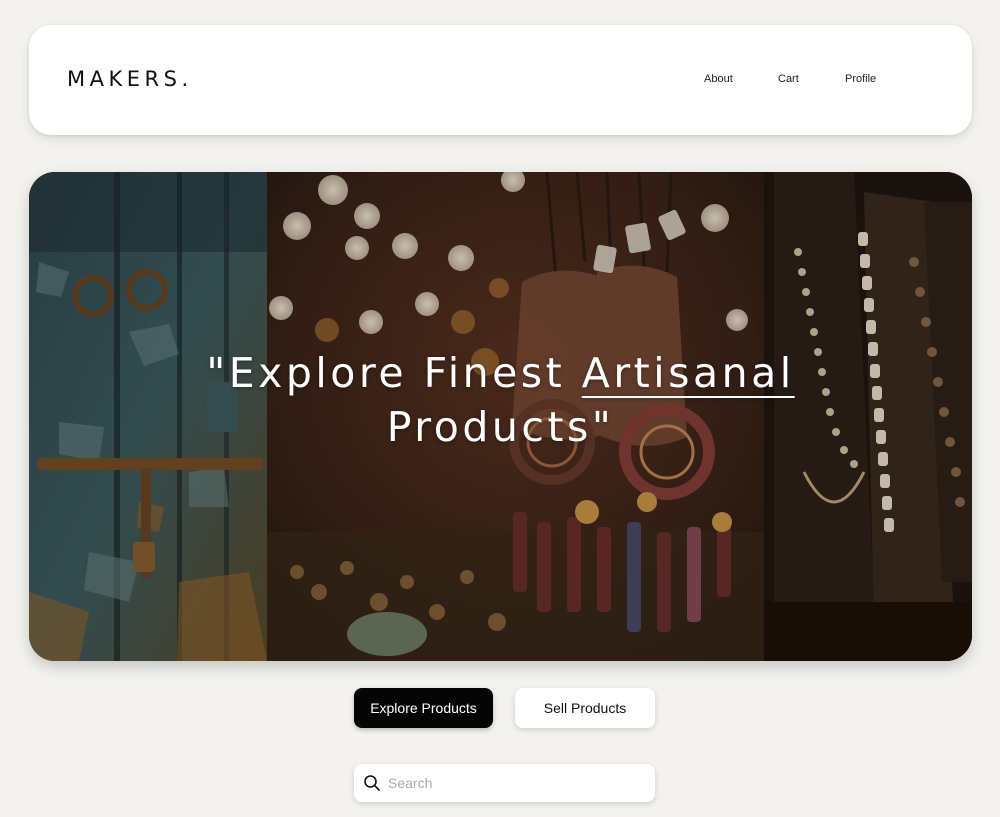 The width and height of the screenshot is (1000, 817). Describe the element at coordinates (718, 79) in the screenshot. I see `nav-about-link: About` at that location.